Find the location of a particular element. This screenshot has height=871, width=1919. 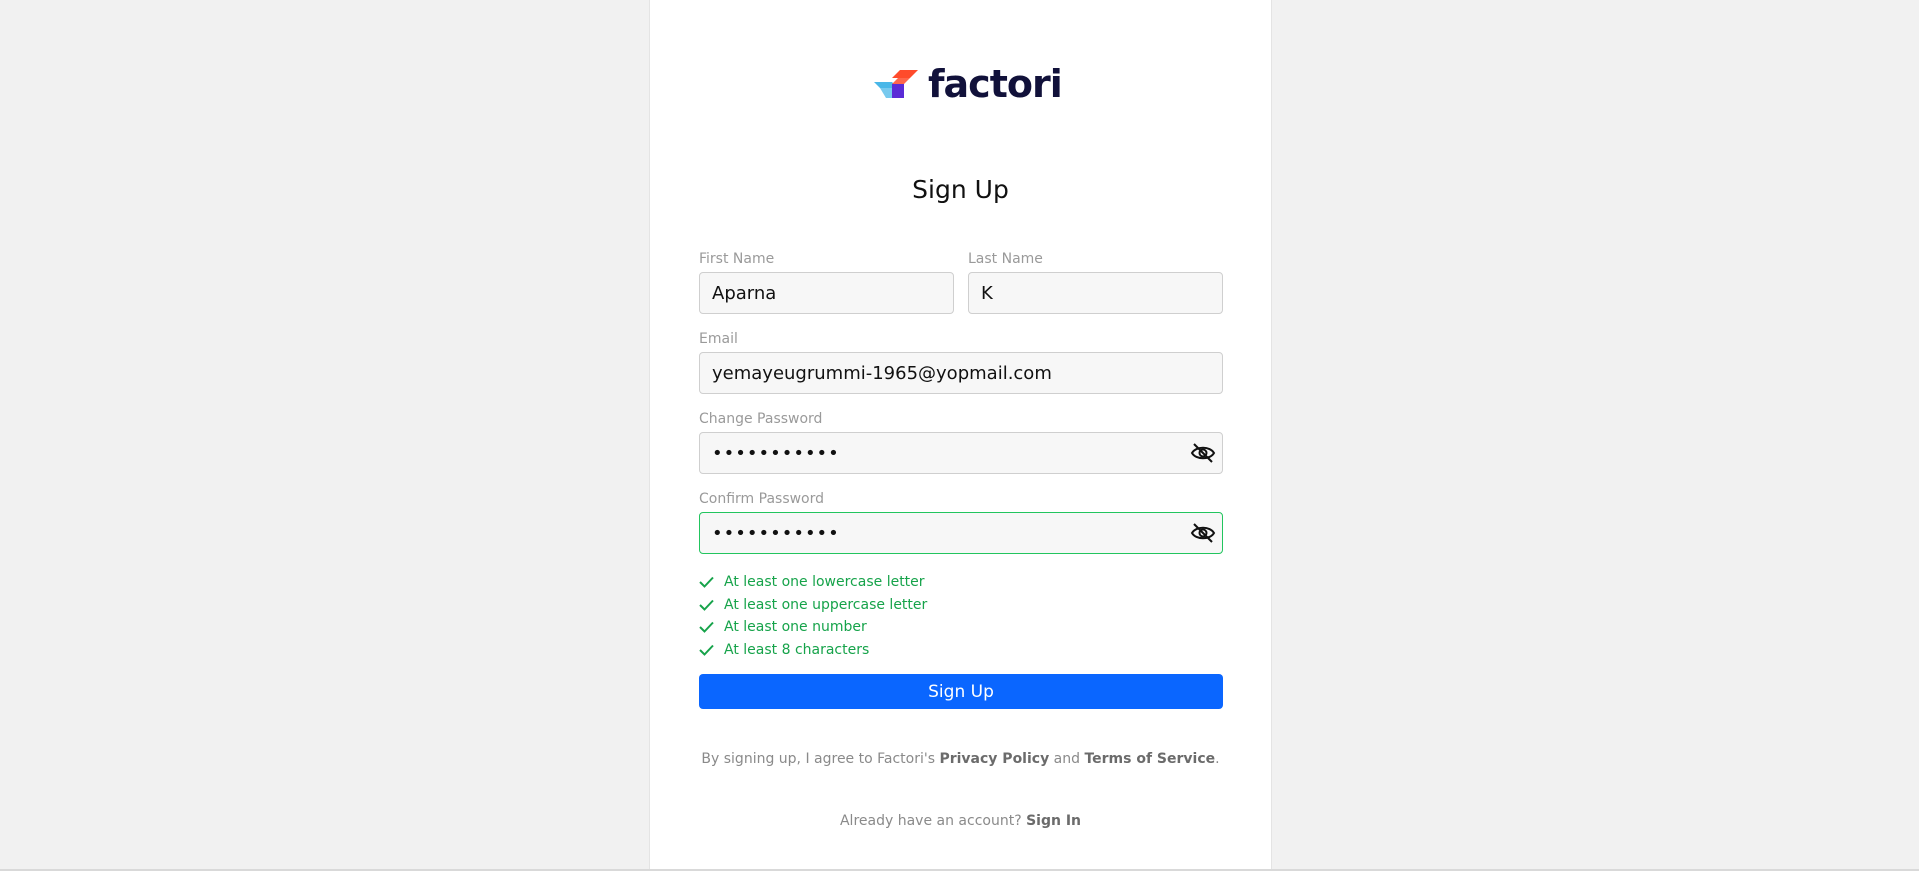

email-input: yemayeugrummi-1965@yopmail.com is located at coordinates (961, 373).